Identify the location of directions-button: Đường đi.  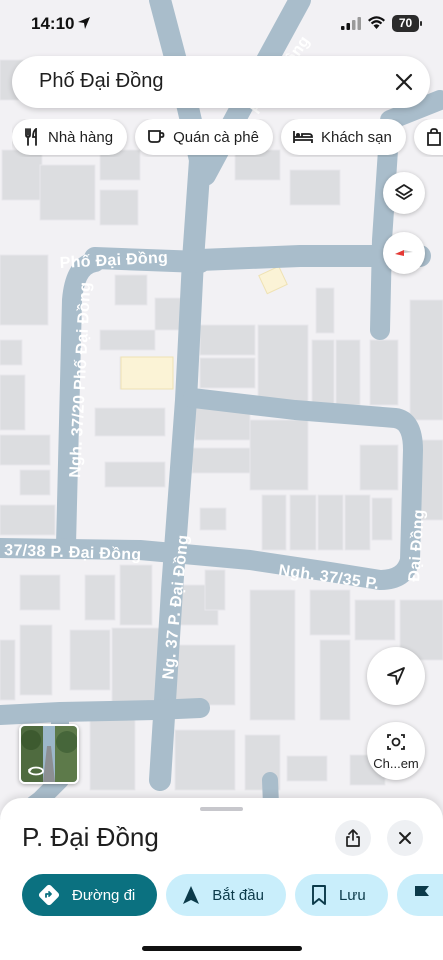
(90, 895).